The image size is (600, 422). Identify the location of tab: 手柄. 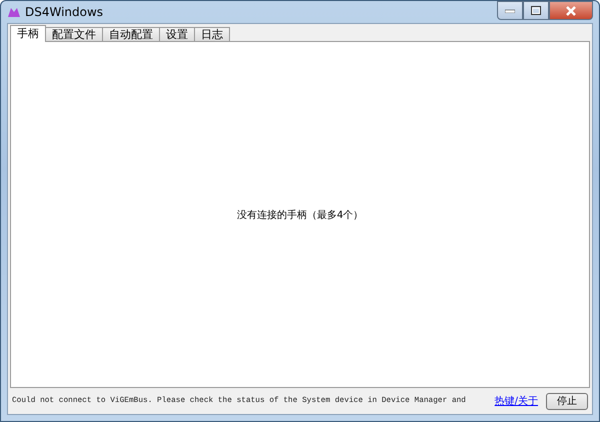
(28, 33).